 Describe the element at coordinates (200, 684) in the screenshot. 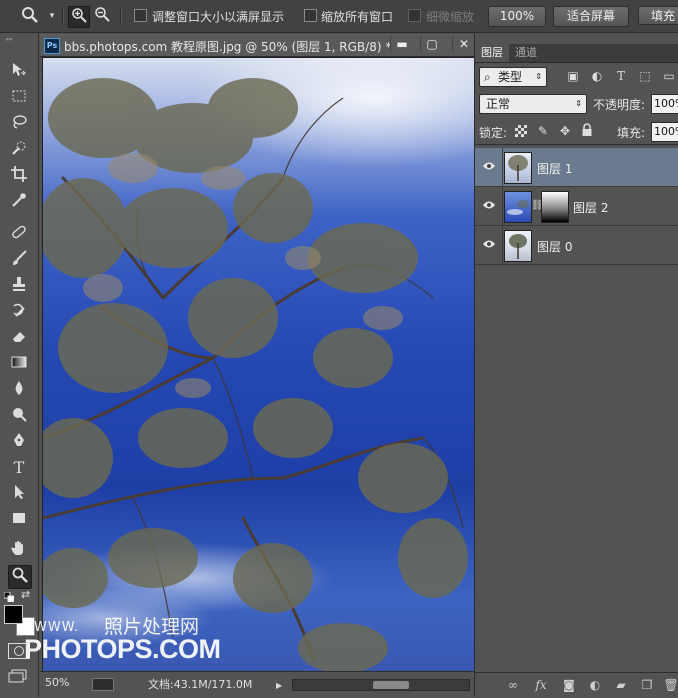

I see `document-size-info: 文档:43.1M/171.0M` at that location.